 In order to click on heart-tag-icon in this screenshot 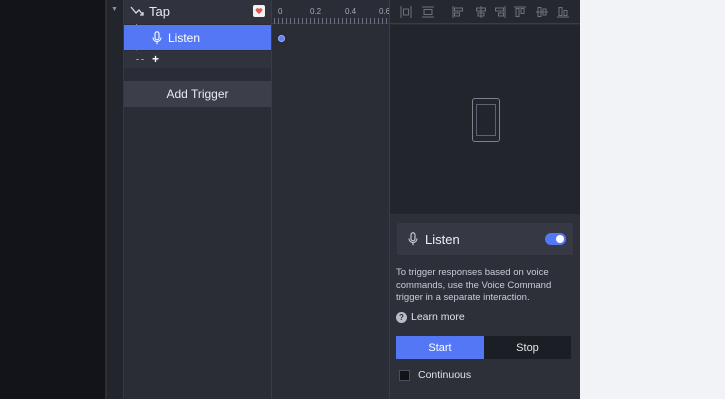, I will do `click(259, 11)`.